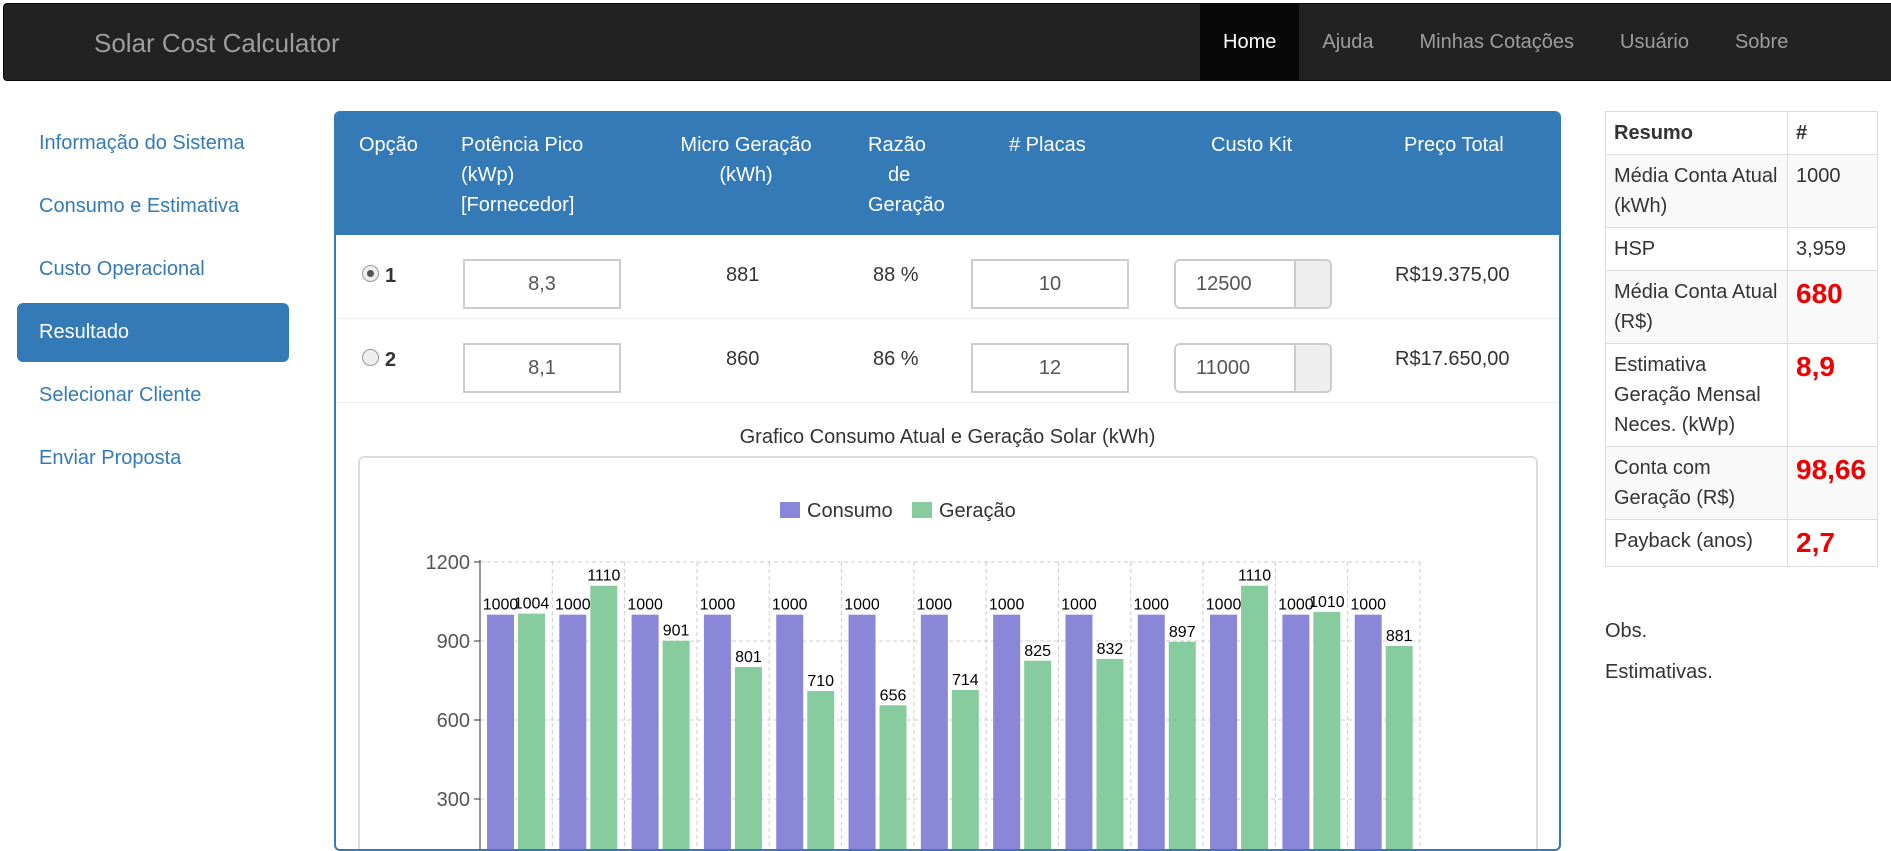  What do you see at coordinates (1452, 359) in the screenshot?
I see `preco-total-value: R$17.650,00` at bounding box center [1452, 359].